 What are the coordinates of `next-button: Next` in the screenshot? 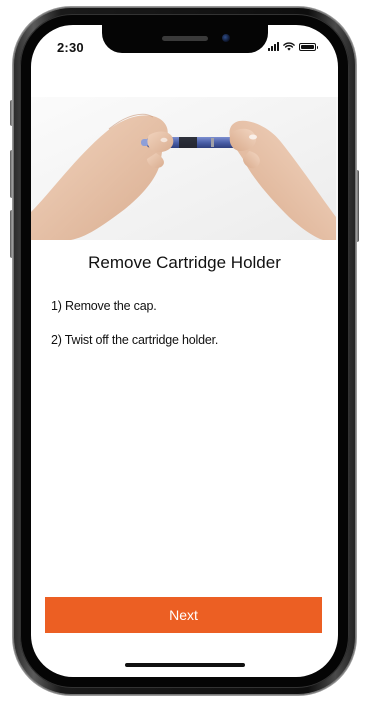 It's located at (183, 615).